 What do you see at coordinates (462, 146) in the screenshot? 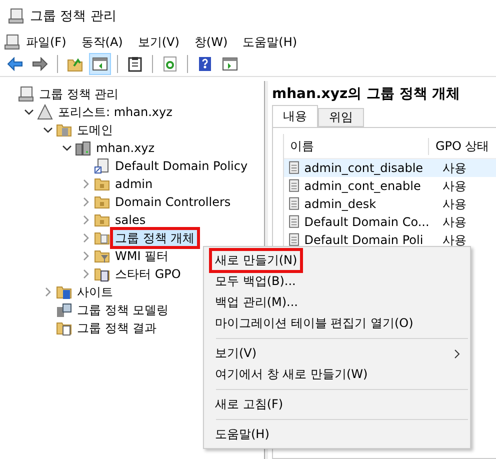
I see `column-header: GPO 상태` at bounding box center [462, 146].